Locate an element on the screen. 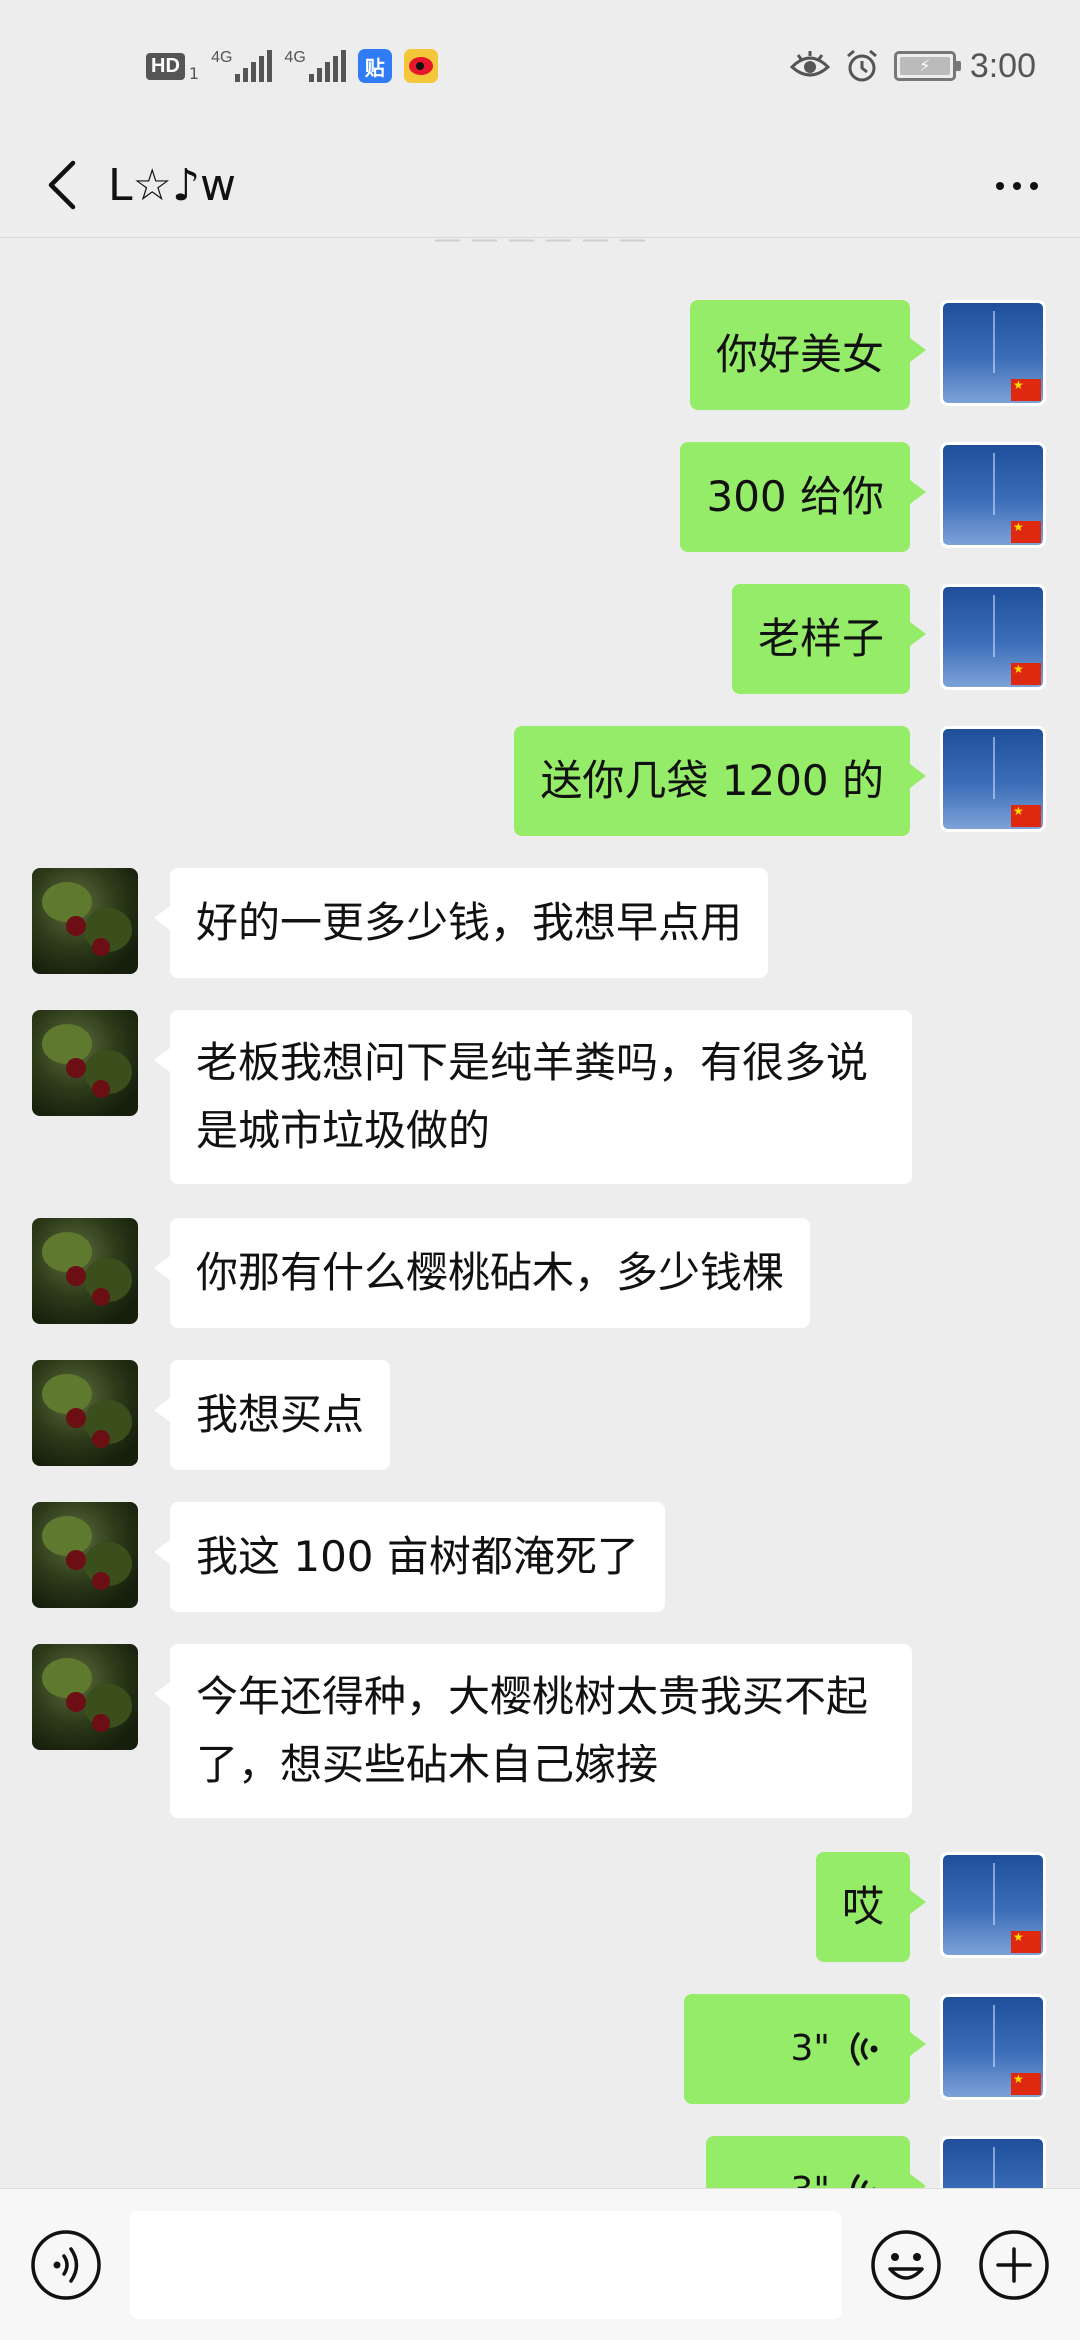 The width and height of the screenshot is (1080, 2340). message-input is located at coordinates (486, 2265).